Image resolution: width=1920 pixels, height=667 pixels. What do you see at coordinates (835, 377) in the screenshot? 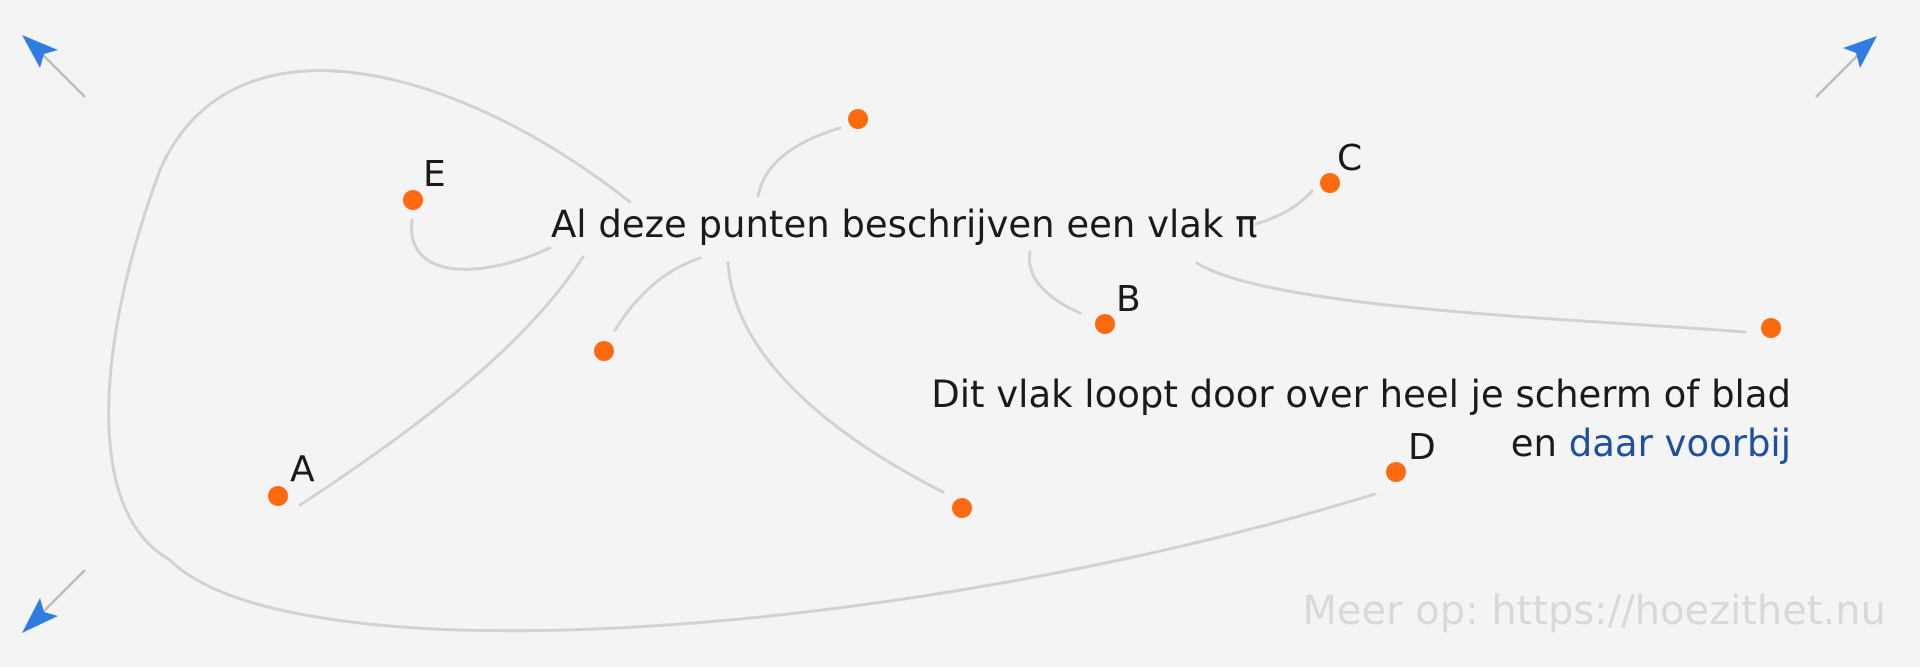
I see `connector-bottom-dot` at bounding box center [835, 377].